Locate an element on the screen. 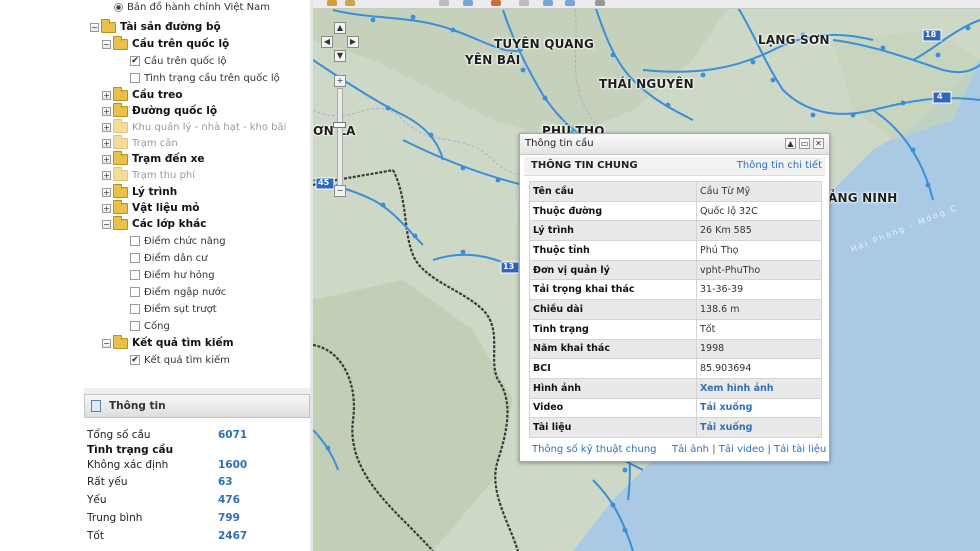  stat-row: Yếu 476 is located at coordinates (163, 502).